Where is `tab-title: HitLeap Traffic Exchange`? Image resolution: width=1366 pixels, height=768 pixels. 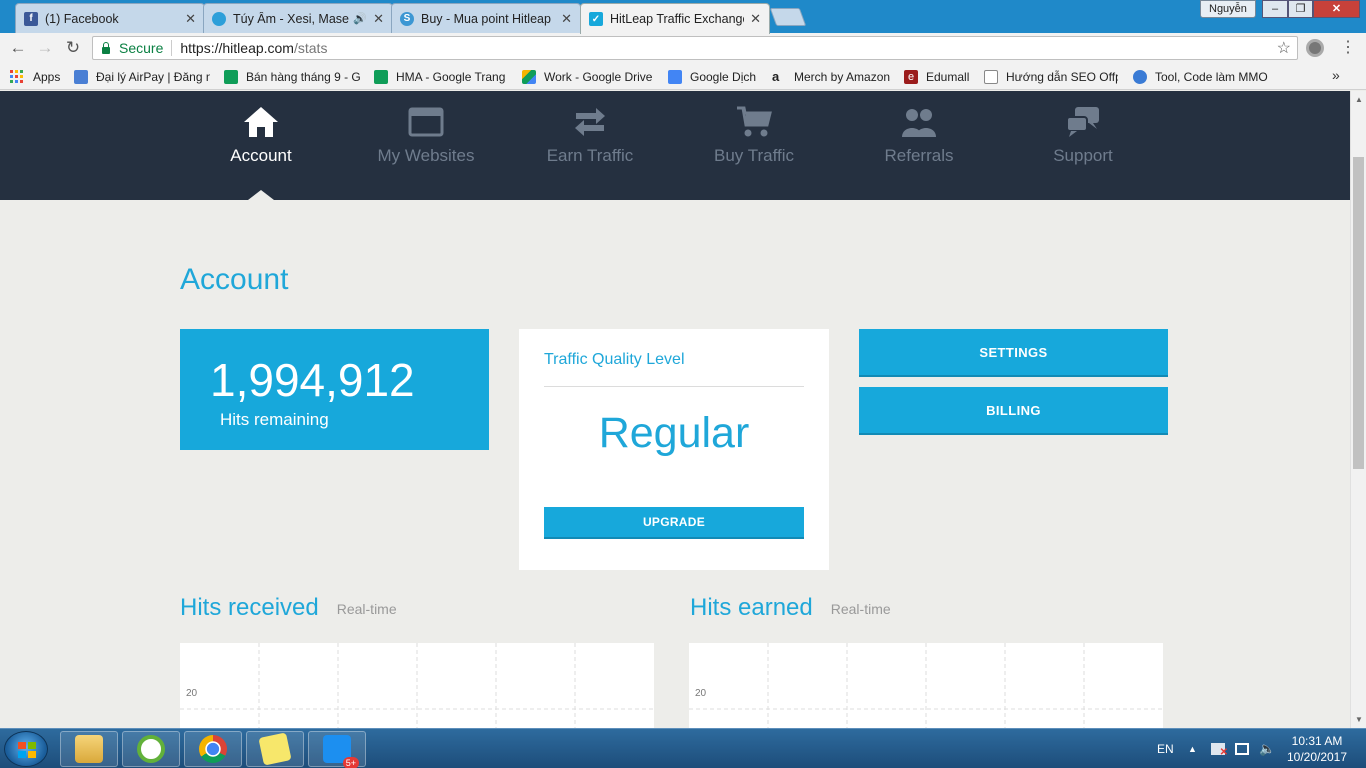
tab-title: HitLeap Traffic Exchange is located at coordinates (677, 19).